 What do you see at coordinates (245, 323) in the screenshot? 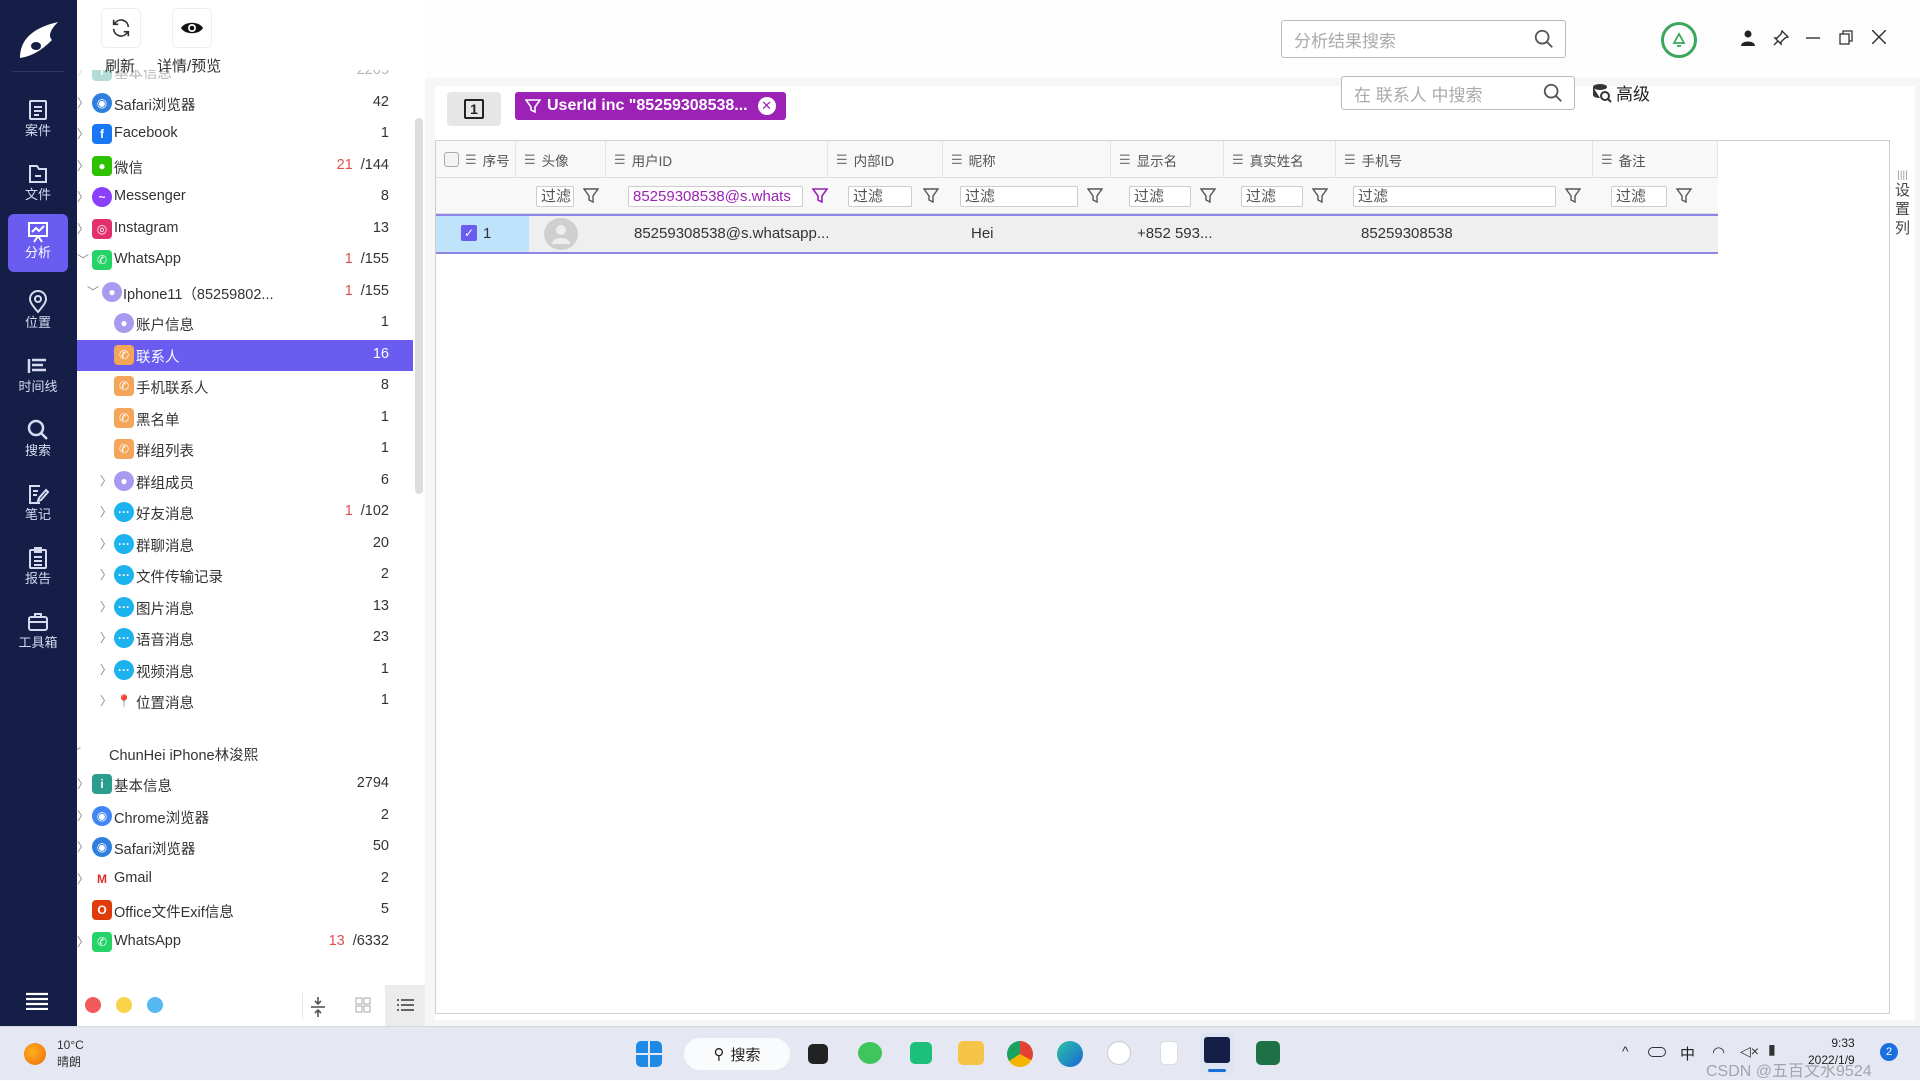
I see `tree-item: ● 账户信息 1` at bounding box center [245, 323].